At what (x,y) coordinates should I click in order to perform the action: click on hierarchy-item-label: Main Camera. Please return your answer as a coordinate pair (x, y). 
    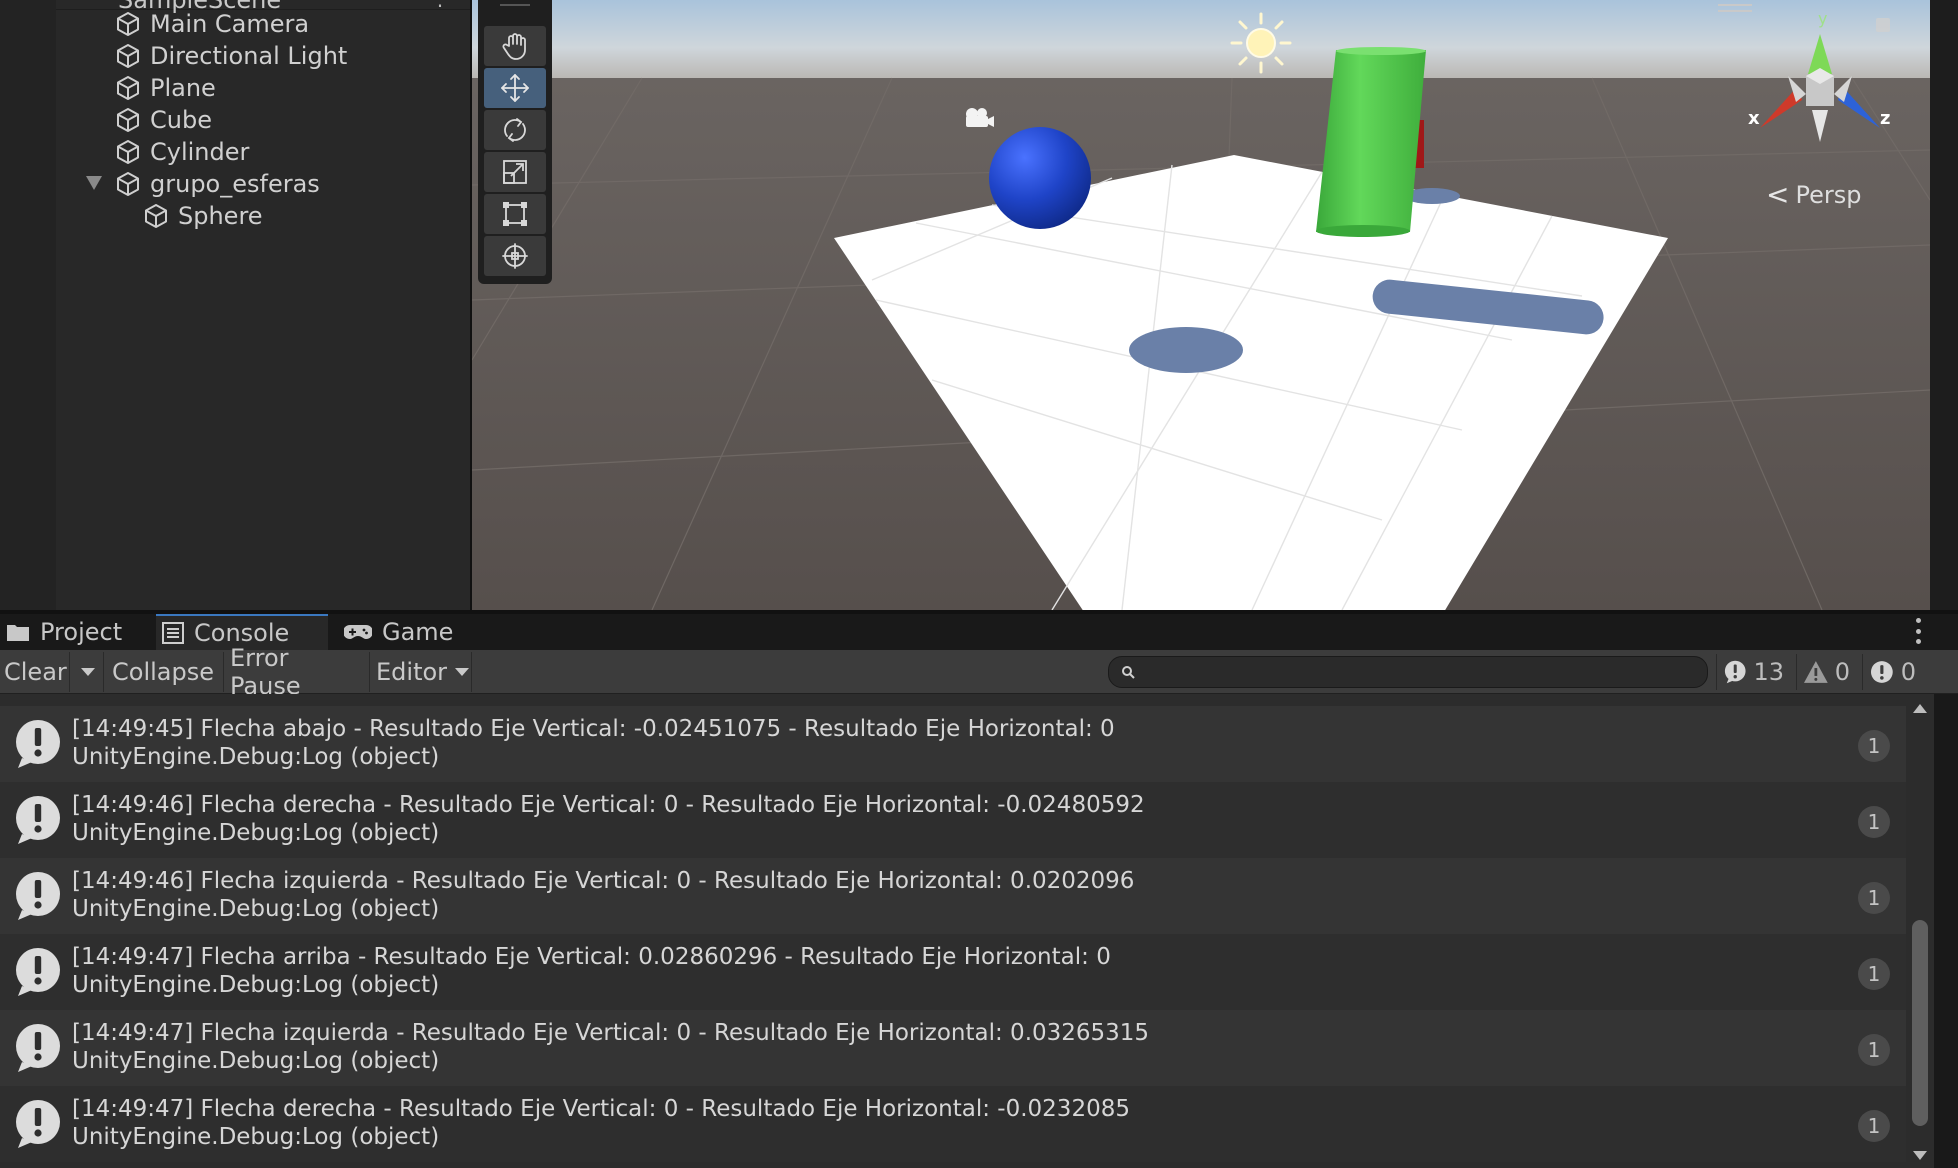
    Looking at the image, I should click on (230, 24).